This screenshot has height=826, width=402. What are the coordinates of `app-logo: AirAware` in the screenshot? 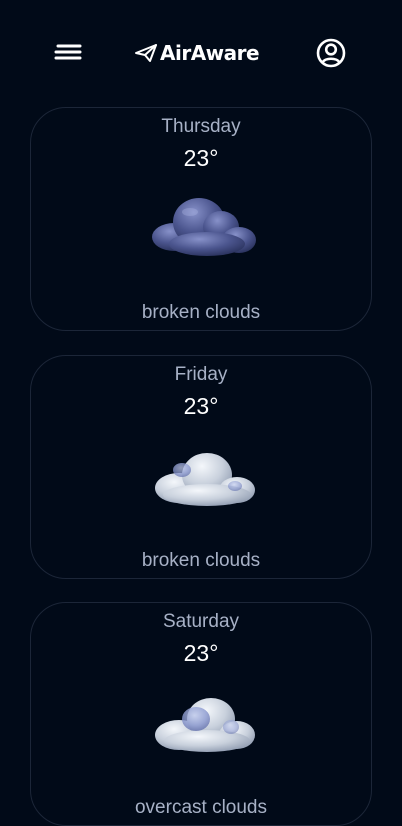 It's located at (197, 53).